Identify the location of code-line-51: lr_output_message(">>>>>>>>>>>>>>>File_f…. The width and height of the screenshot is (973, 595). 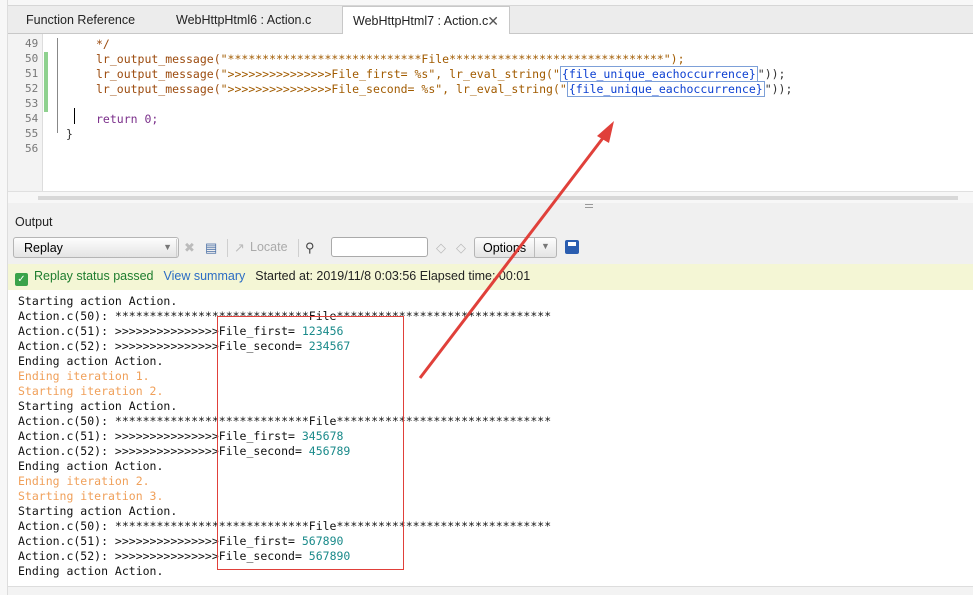
(441, 74).